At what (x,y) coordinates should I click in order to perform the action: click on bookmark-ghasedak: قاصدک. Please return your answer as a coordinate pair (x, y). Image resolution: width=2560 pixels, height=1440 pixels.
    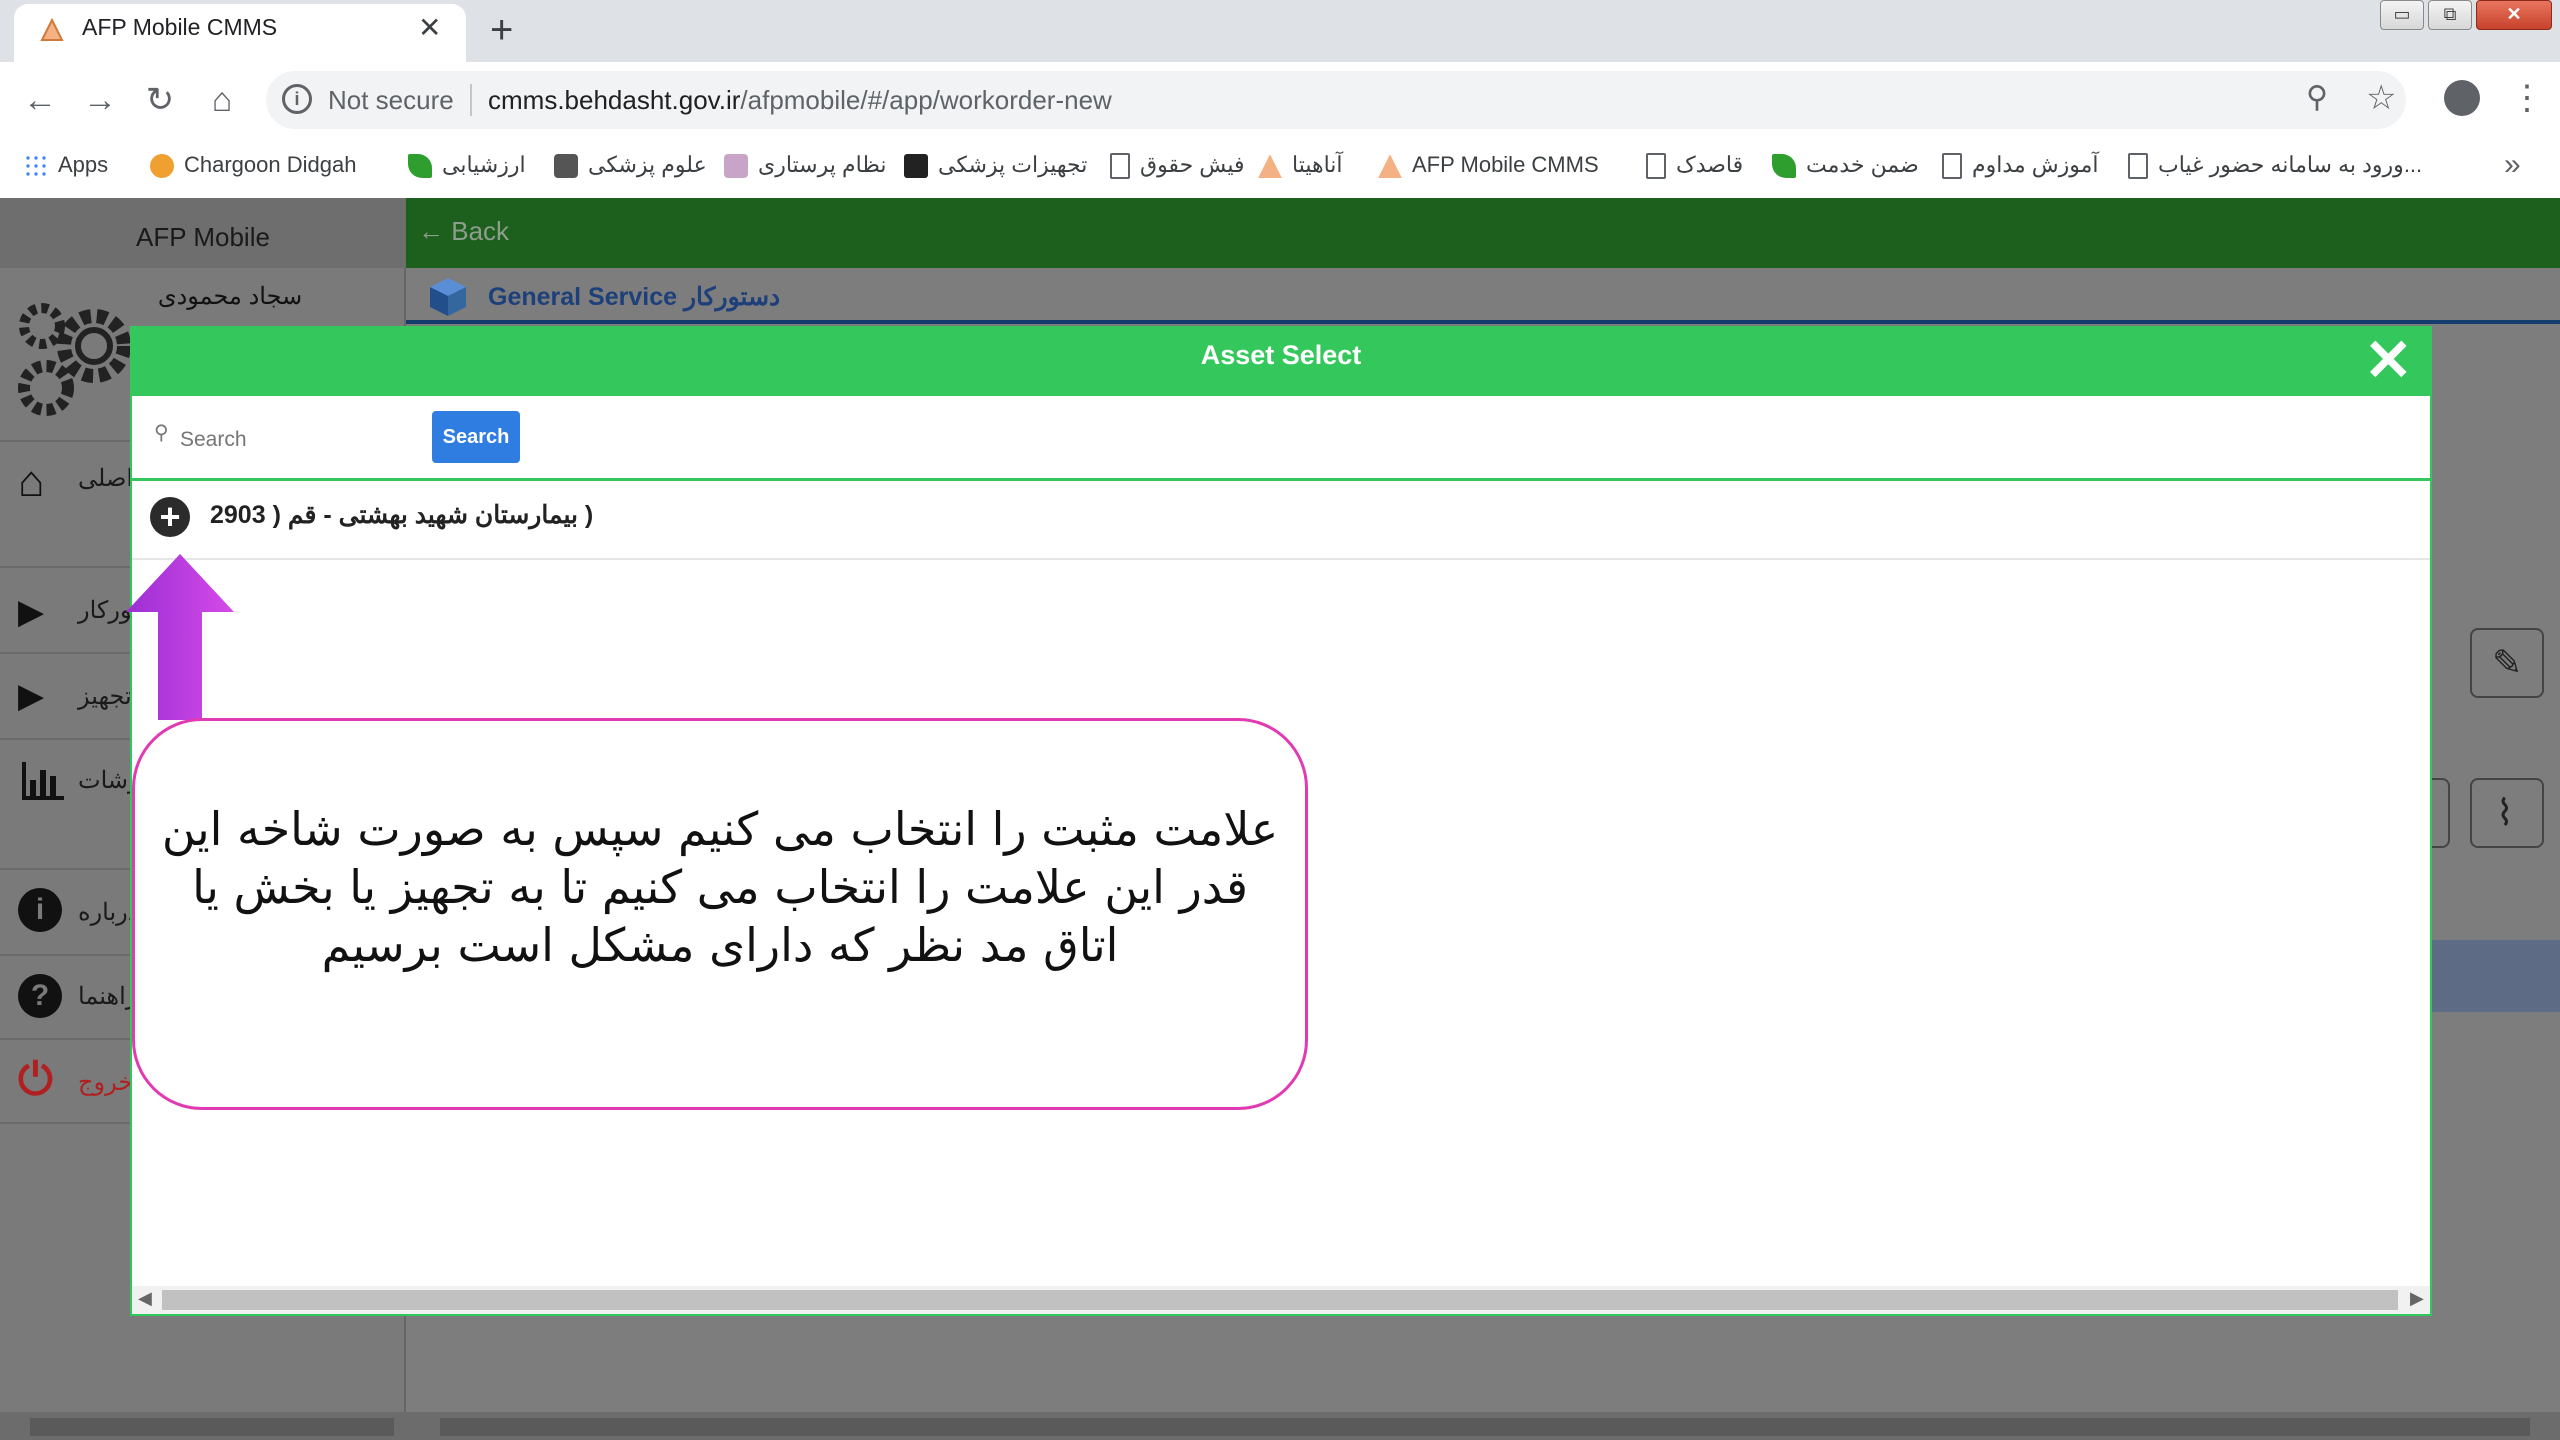
    Looking at the image, I should click on (1694, 165).